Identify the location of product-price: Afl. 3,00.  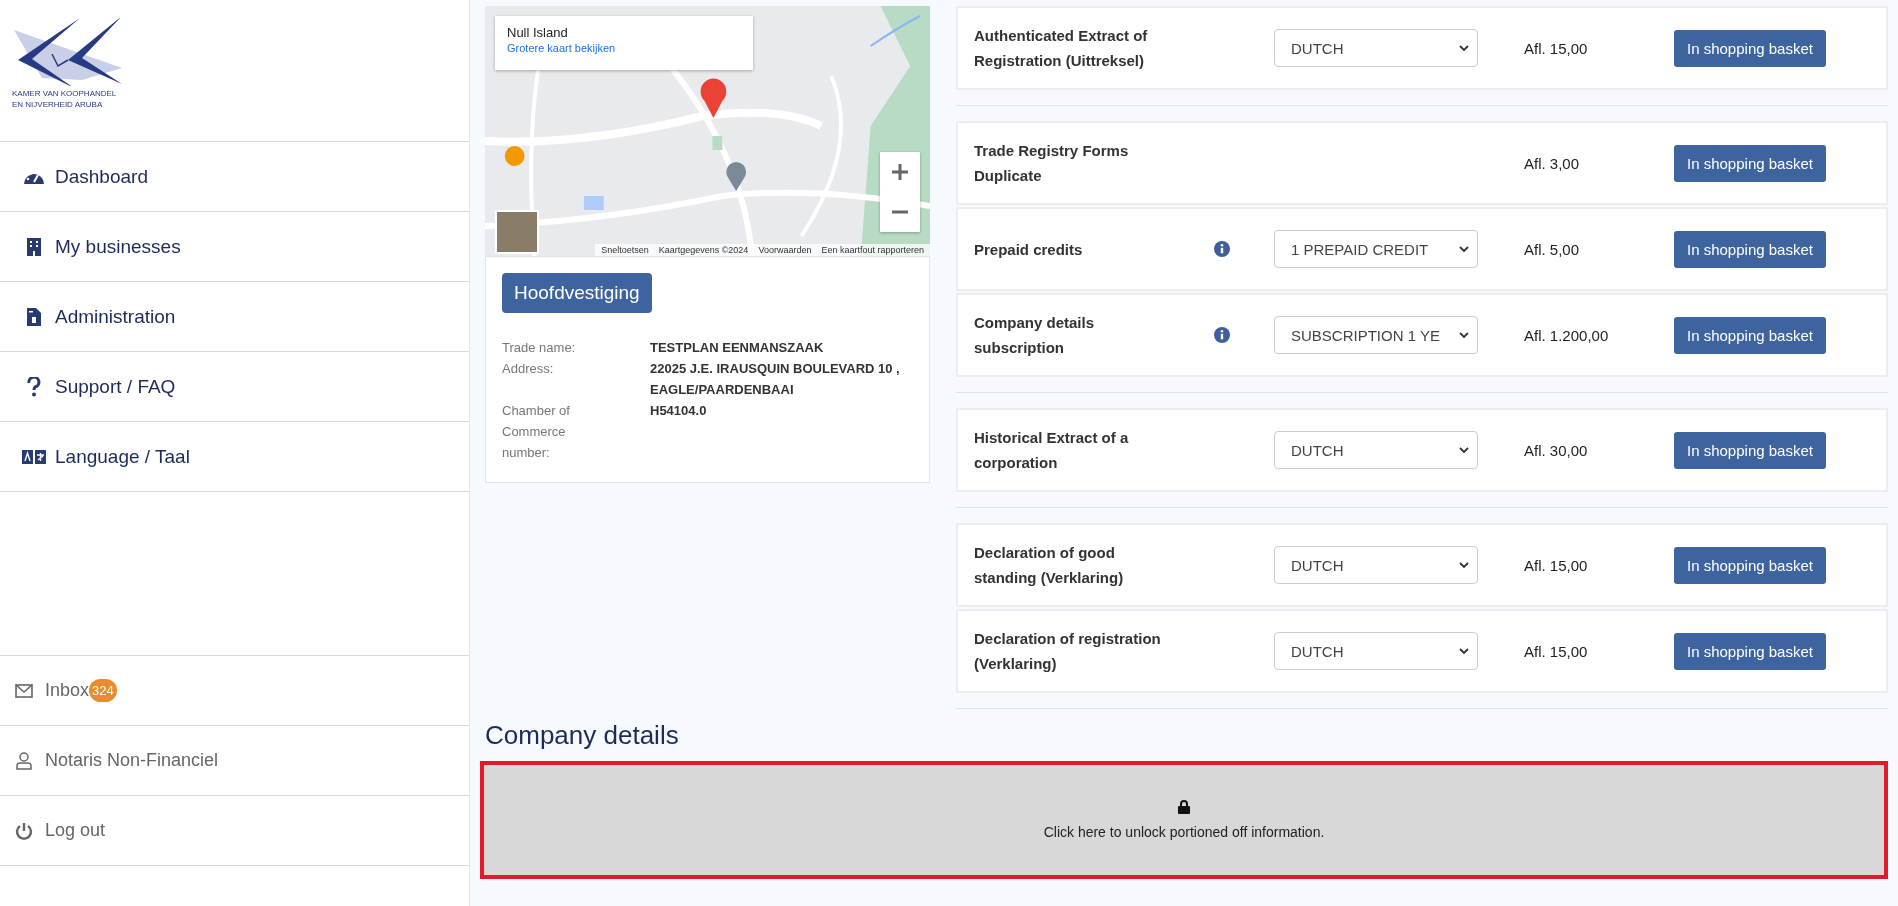
(1552, 163).